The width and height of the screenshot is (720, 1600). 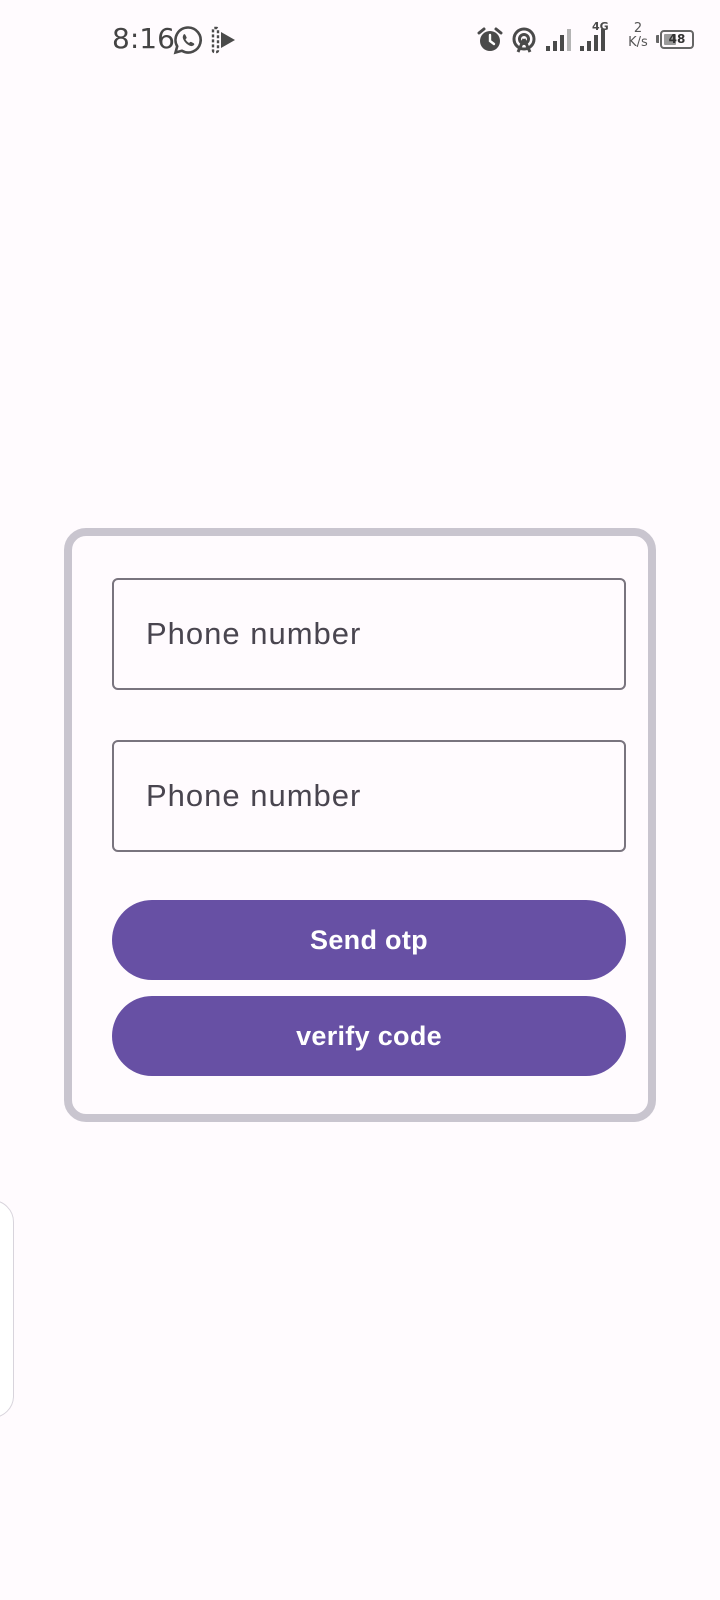 I want to click on net-speed: 2 K/s, so click(x=638, y=36).